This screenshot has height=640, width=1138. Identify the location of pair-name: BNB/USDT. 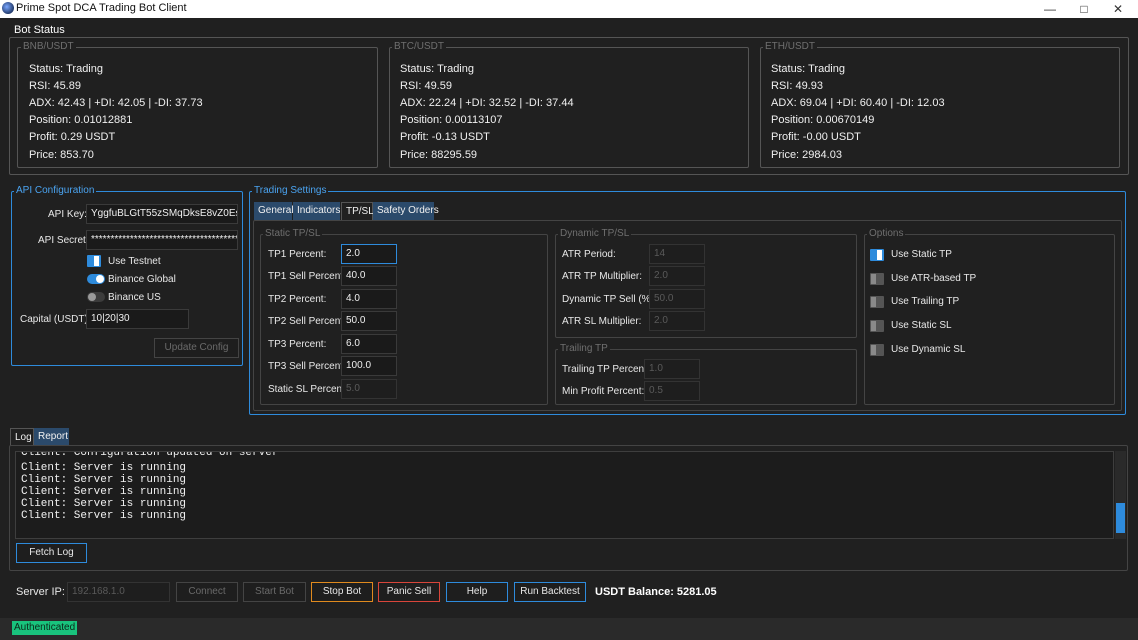
(48, 46).